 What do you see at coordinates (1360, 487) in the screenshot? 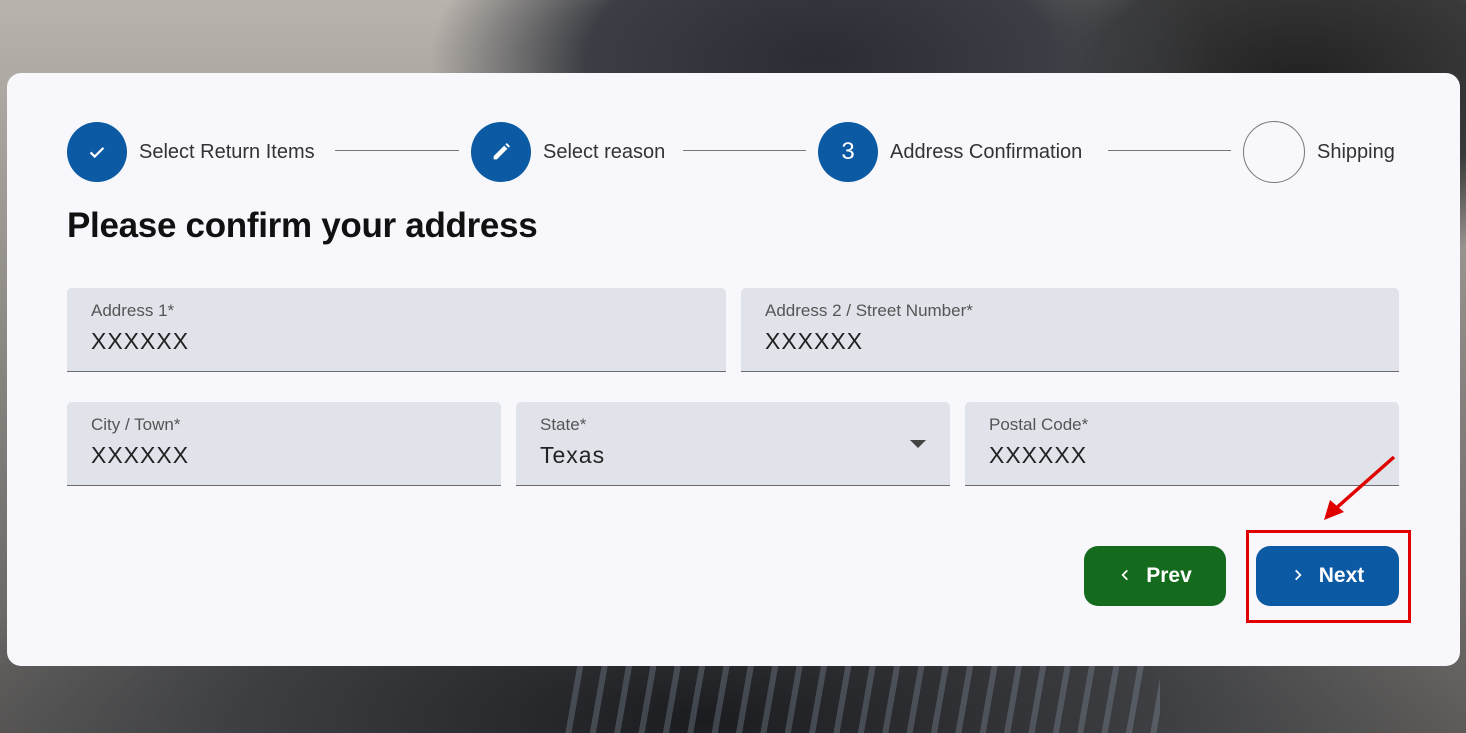
I see `annotation-arrow-icon` at bounding box center [1360, 487].